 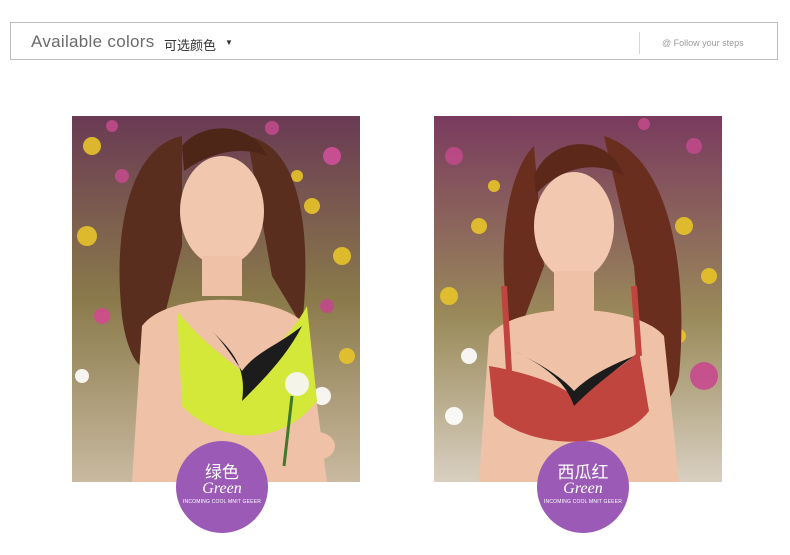 What do you see at coordinates (229, 42) in the screenshot?
I see `dropdown-caret-icon: ▼` at bounding box center [229, 42].